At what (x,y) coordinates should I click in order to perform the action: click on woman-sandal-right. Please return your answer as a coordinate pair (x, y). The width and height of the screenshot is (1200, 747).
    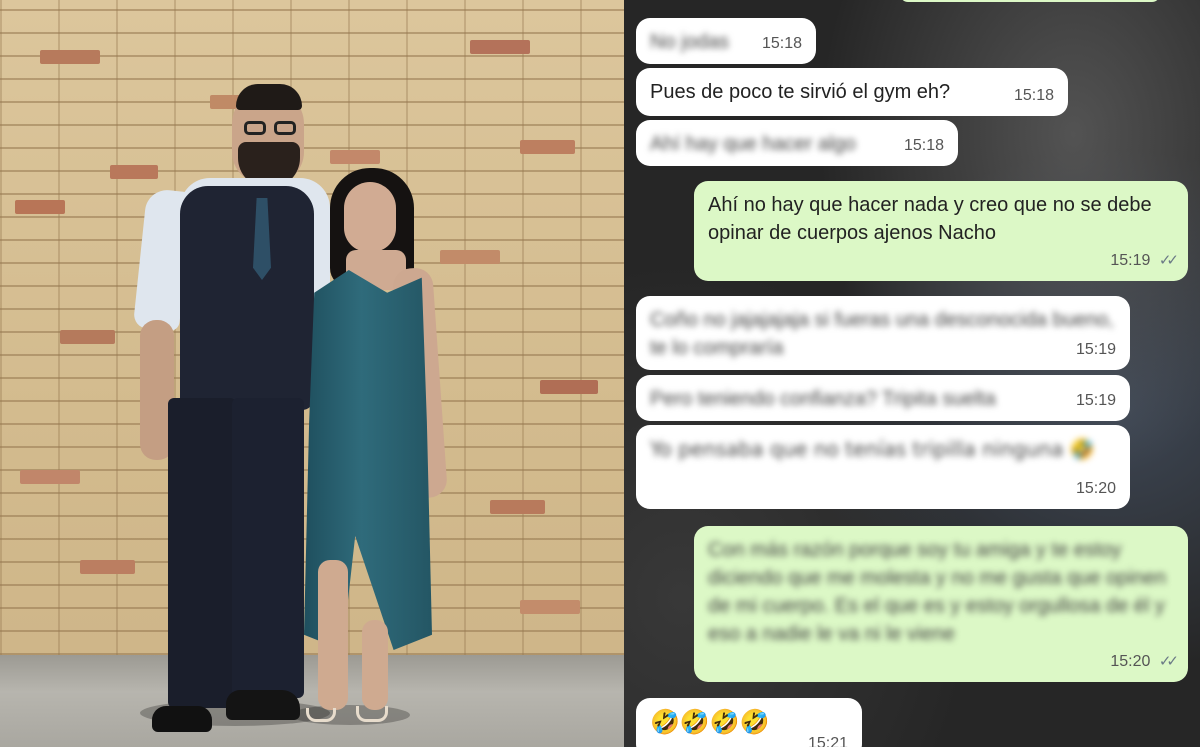
    Looking at the image, I should click on (372, 714).